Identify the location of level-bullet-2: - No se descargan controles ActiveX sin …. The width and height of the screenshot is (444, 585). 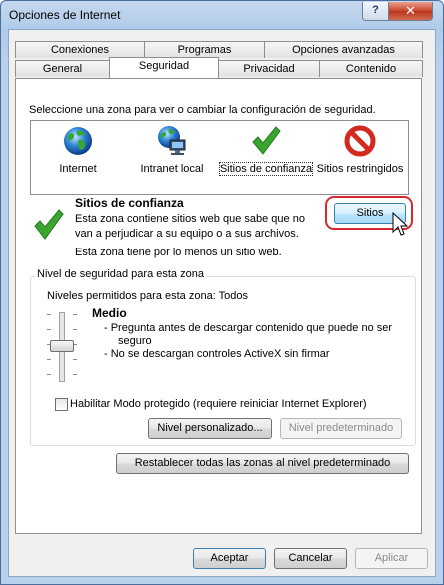
(217, 354).